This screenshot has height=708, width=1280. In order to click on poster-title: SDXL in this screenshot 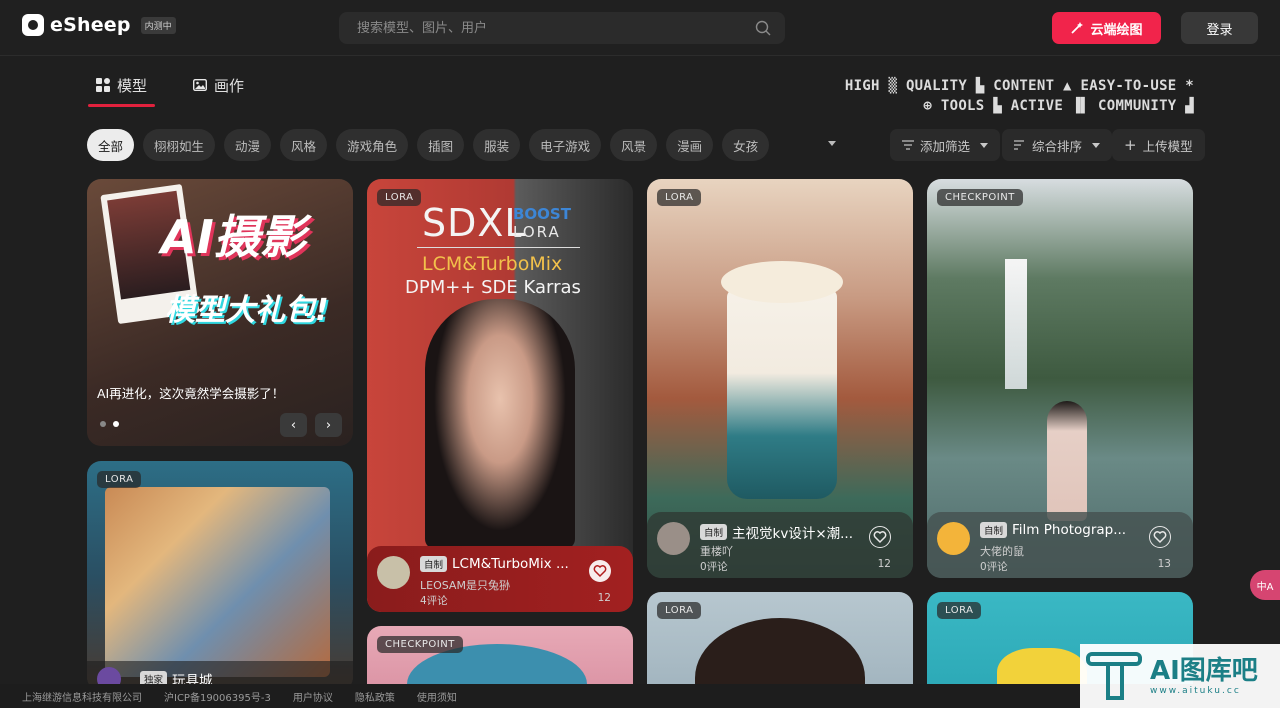, I will do `click(474, 223)`.